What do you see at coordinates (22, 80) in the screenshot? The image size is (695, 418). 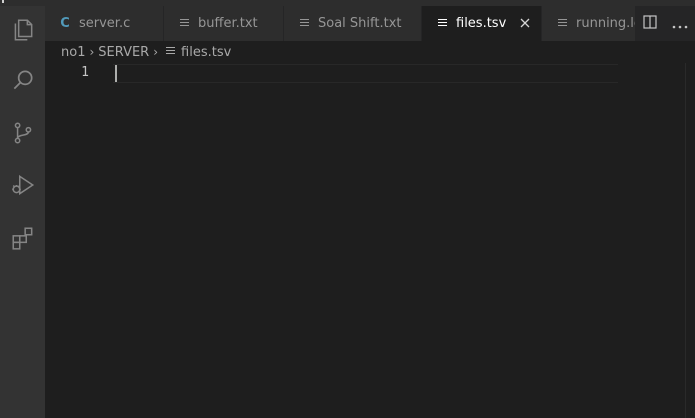 I see `search-icon` at bounding box center [22, 80].